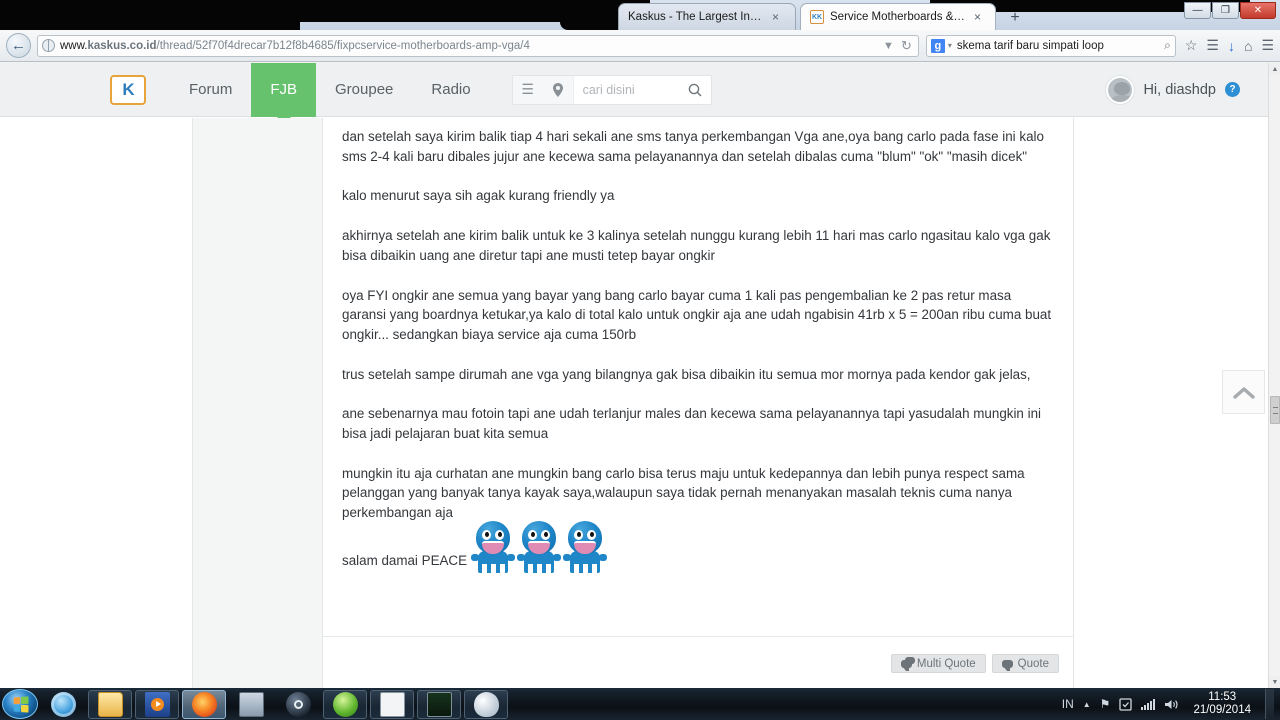  I want to click on maximize-button: ❐, so click(1225, 10).